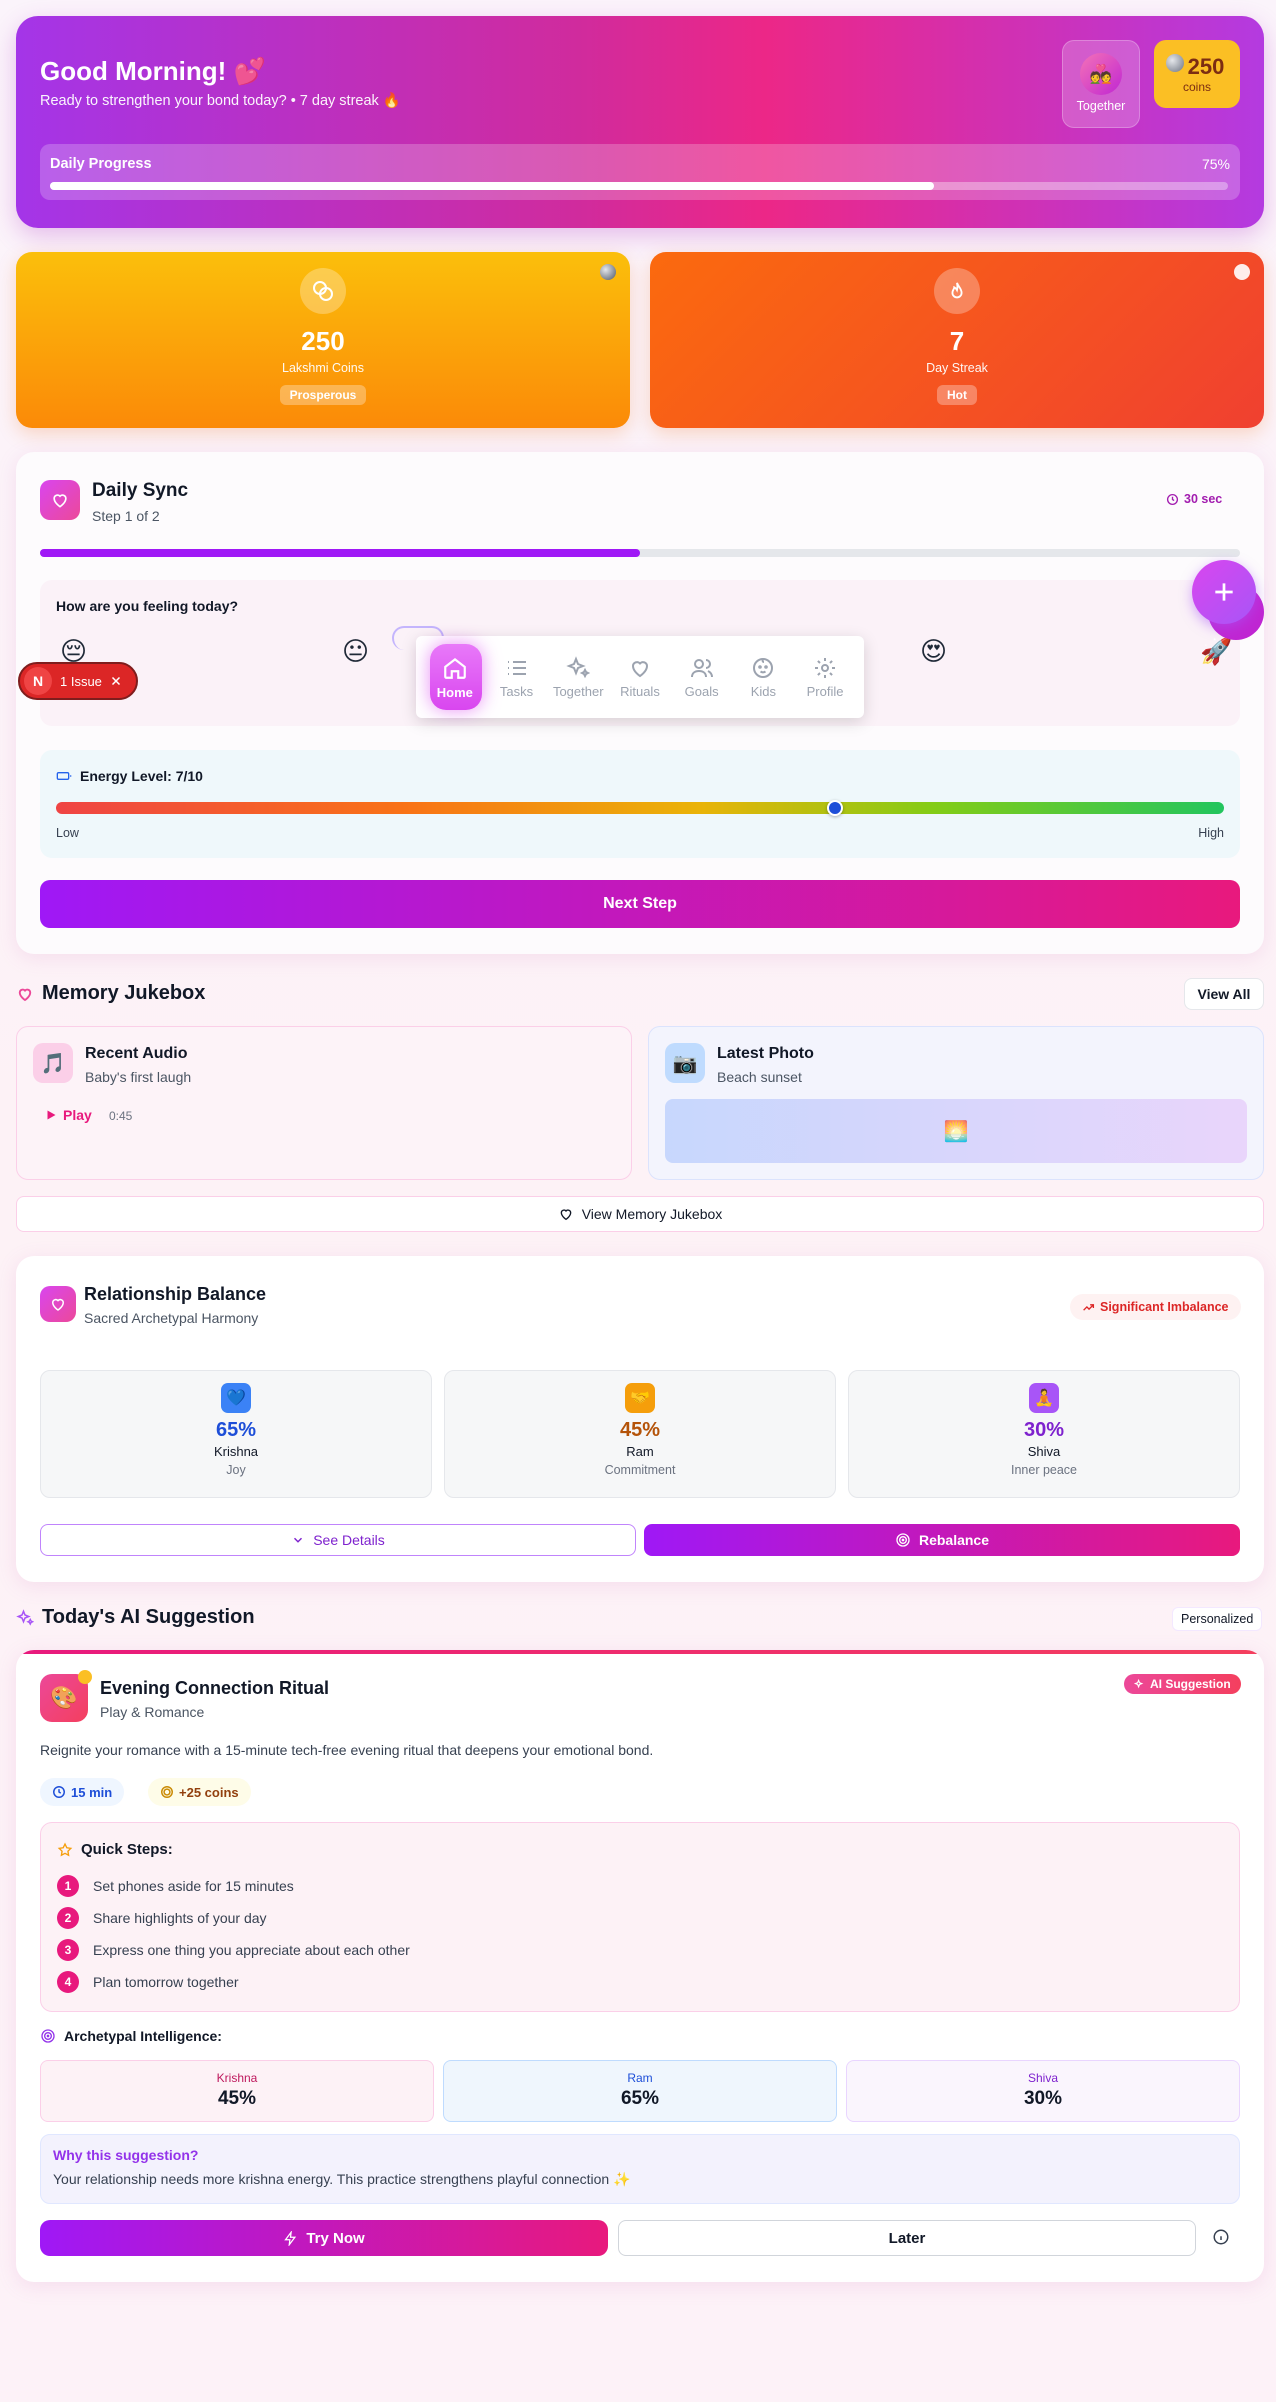 The image size is (1276, 2402). What do you see at coordinates (338, 1540) in the screenshot?
I see `see-details-button: See Details` at bounding box center [338, 1540].